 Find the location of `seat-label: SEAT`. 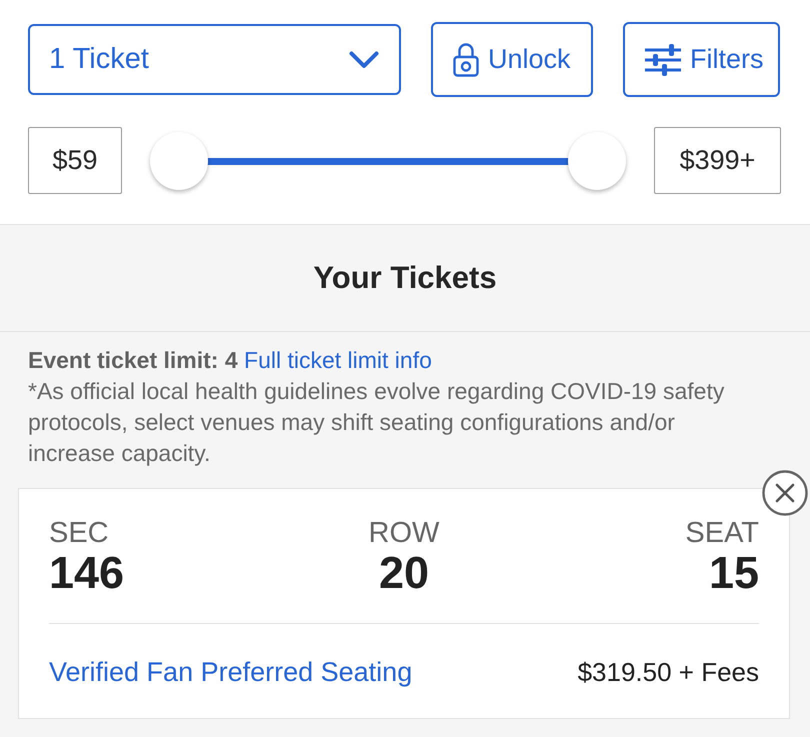

seat-label: SEAT is located at coordinates (722, 533).